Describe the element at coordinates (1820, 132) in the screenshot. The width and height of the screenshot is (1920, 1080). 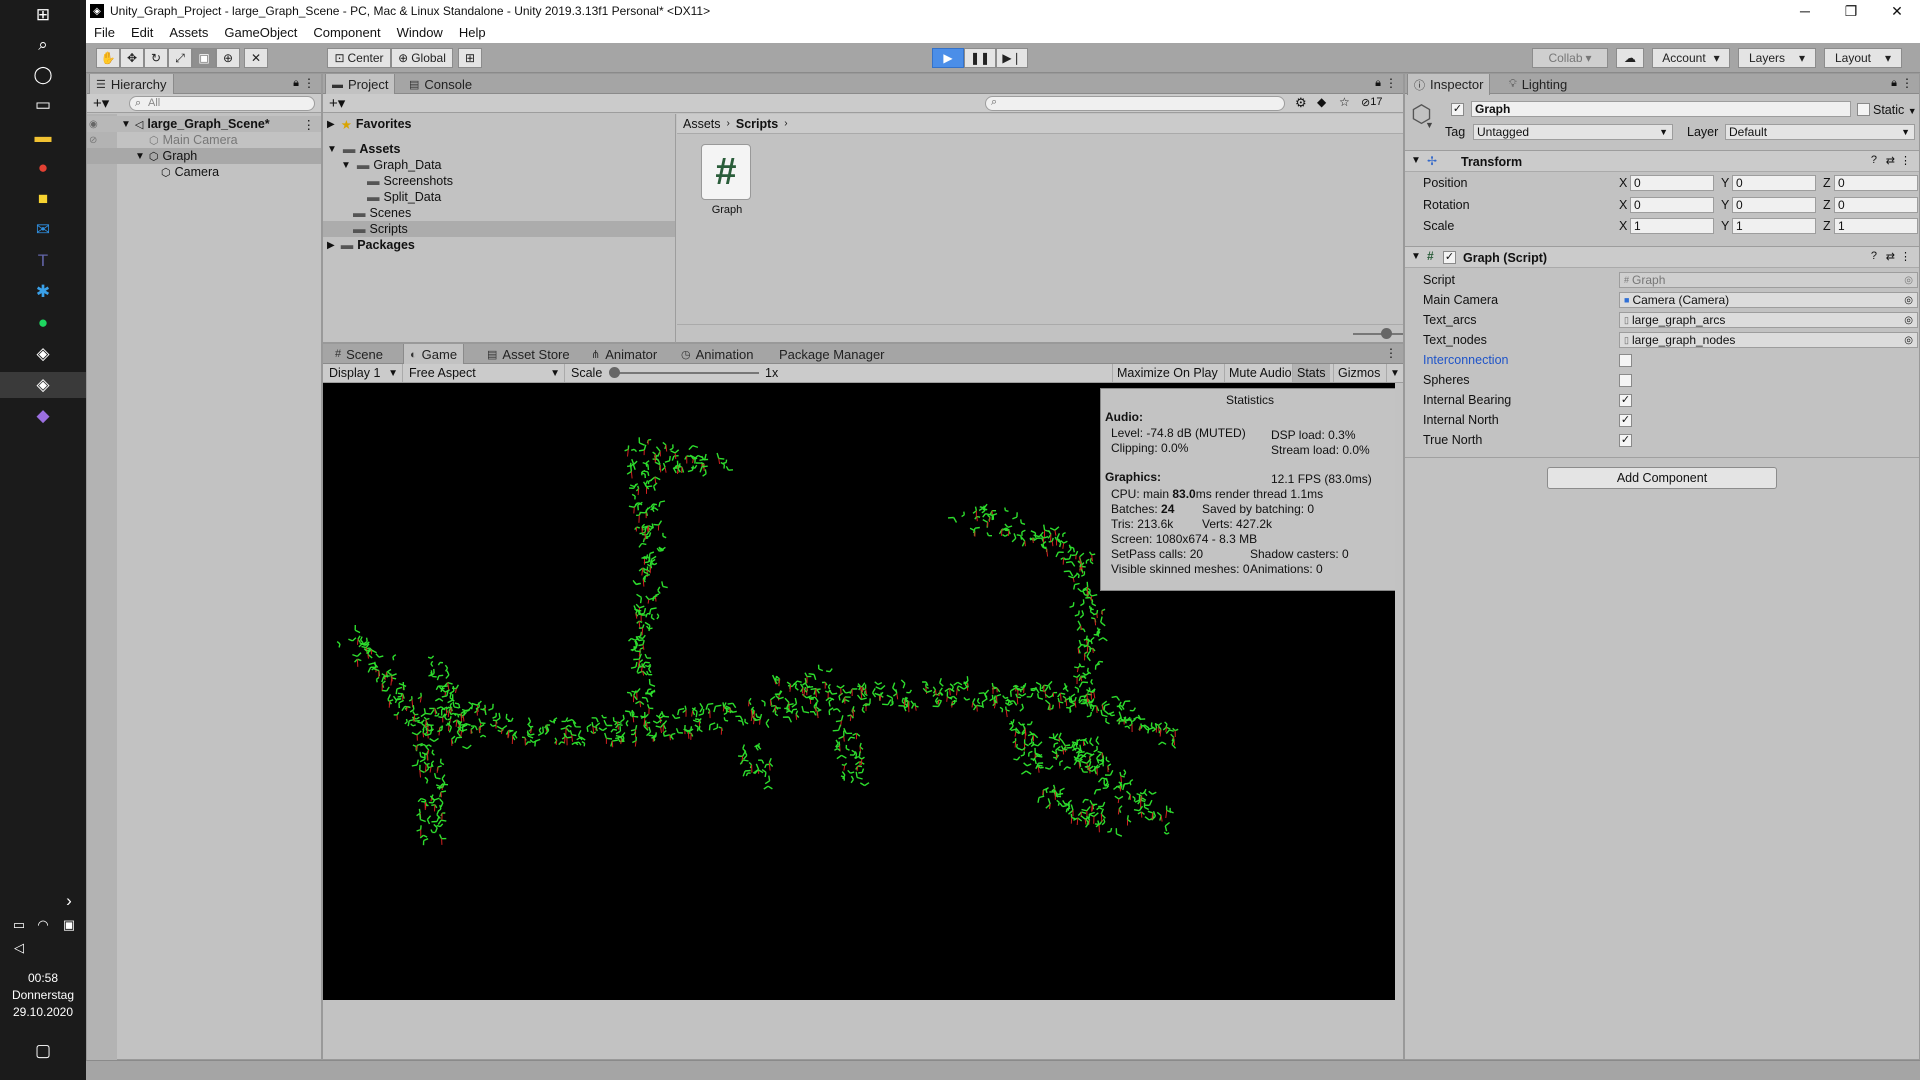
I see `layer-dropdown: Default ▼` at that location.